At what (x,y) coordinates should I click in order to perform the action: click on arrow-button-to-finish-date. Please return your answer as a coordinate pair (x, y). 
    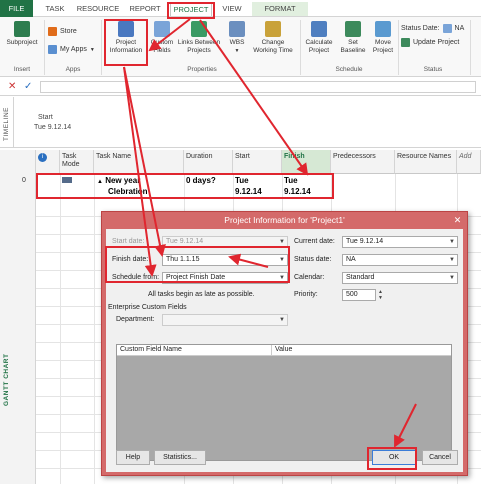
    Looking at the image, I should click on (144, 161).